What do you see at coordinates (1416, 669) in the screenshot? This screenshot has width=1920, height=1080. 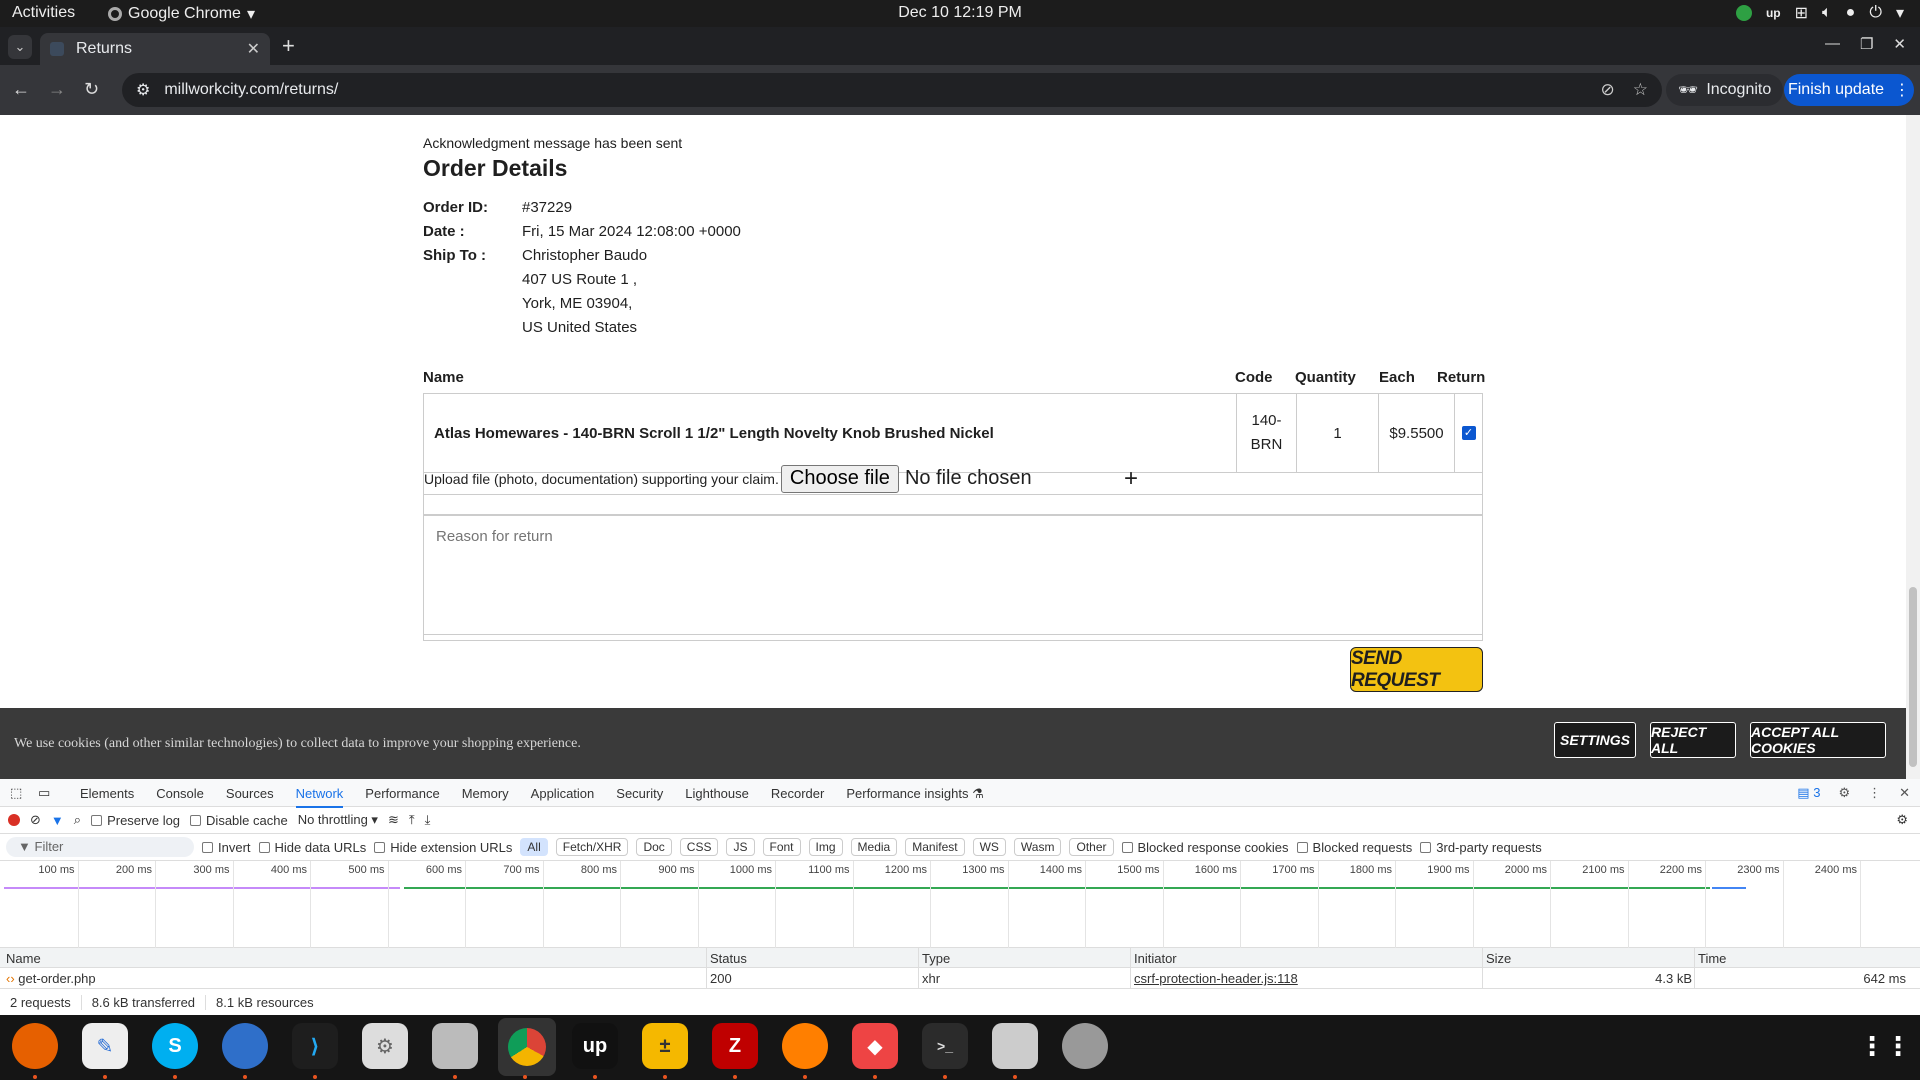 I see `send-request-button: SEND REQUEST` at bounding box center [1416, 669].